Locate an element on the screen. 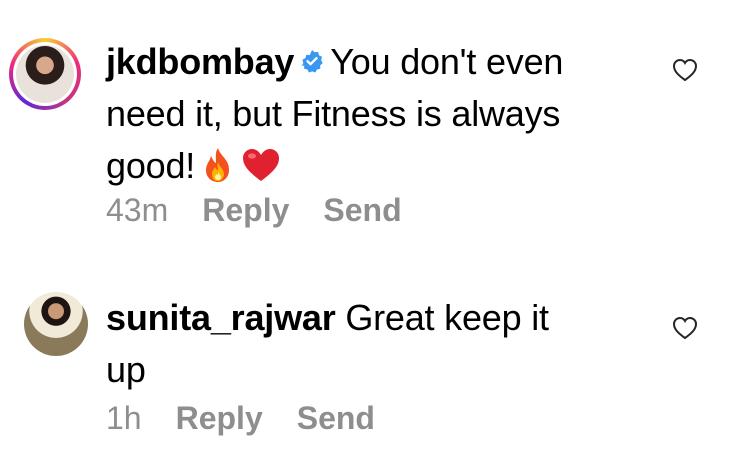 The image size is (750, 454). comment-body-line-1: You don't even is located at coordinates (447, 61).